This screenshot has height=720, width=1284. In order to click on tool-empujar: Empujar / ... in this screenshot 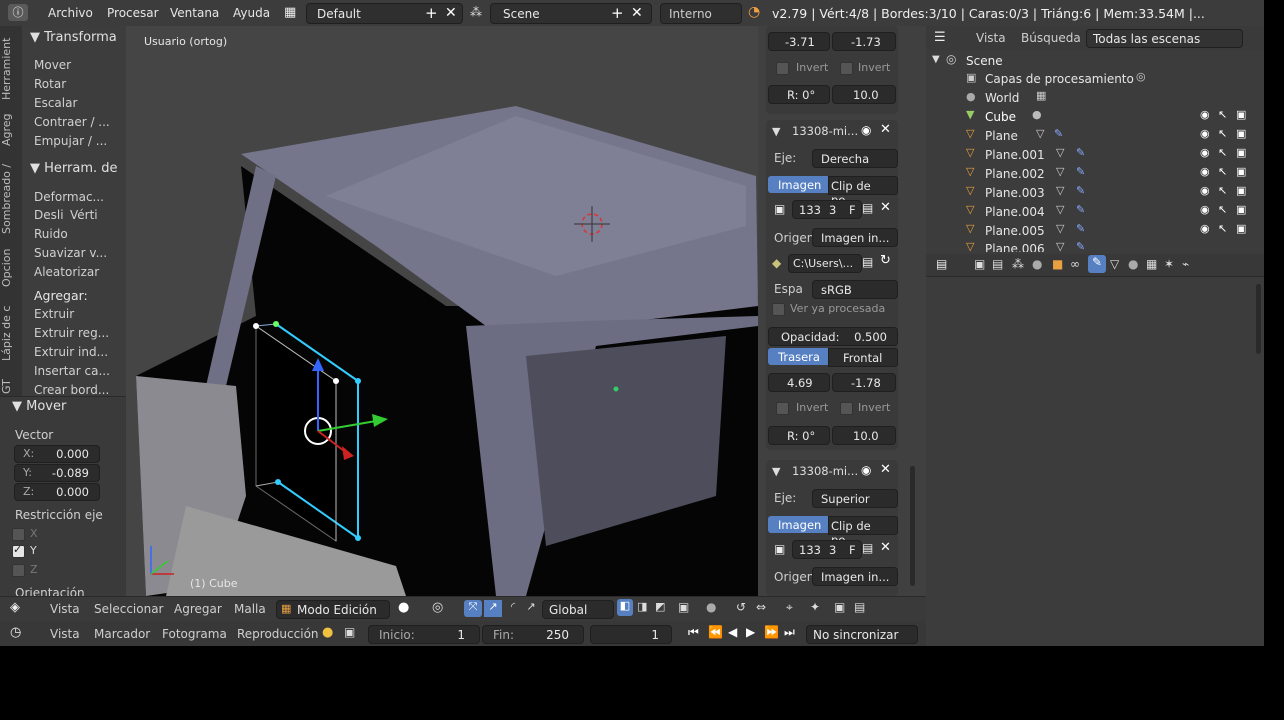, I will do `click(70, 141)`.